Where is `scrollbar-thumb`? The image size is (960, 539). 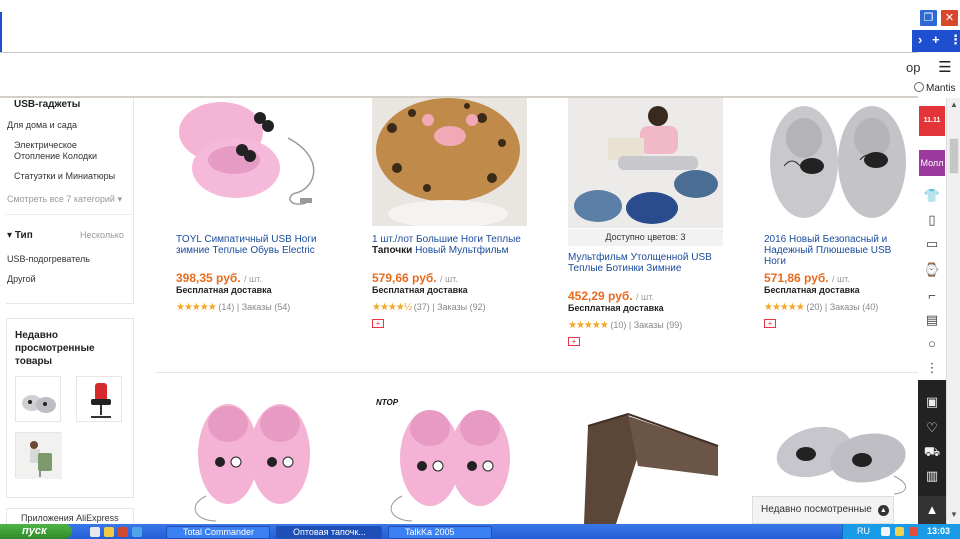 scrollbar-thumb is located at coordinates (954, 156).